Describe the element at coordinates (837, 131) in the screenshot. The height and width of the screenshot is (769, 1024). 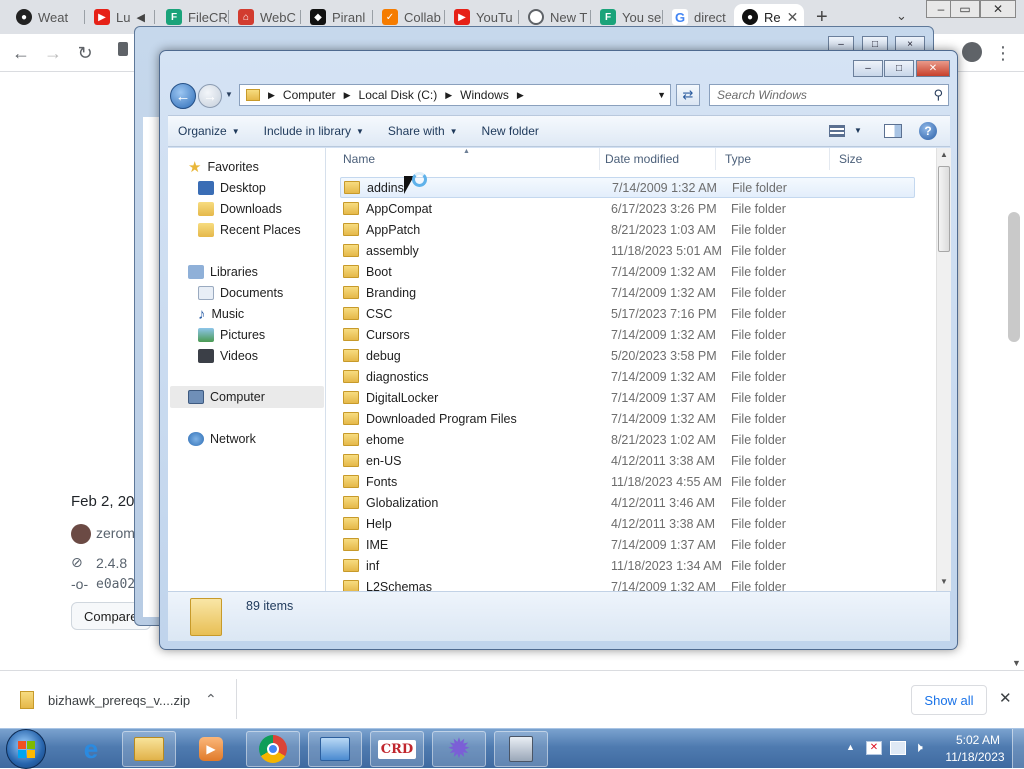
I see `change-view-icon` at that location.